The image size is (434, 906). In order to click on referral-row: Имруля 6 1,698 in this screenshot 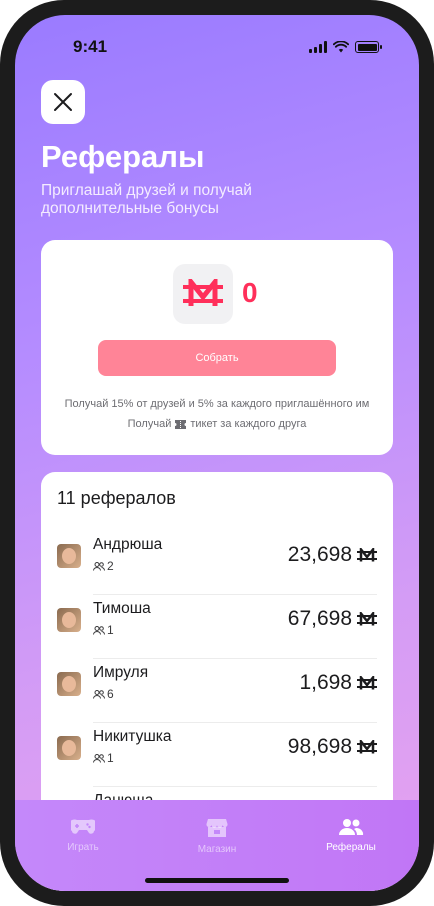, I will do `click(217, 691)`.